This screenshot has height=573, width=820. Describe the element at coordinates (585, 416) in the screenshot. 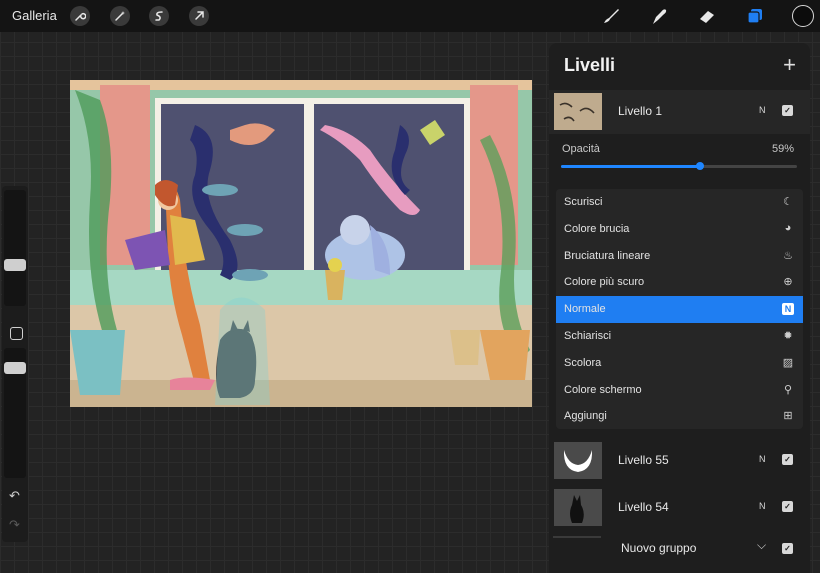

I see `blend-mode-label: Aggiungi` at that location.